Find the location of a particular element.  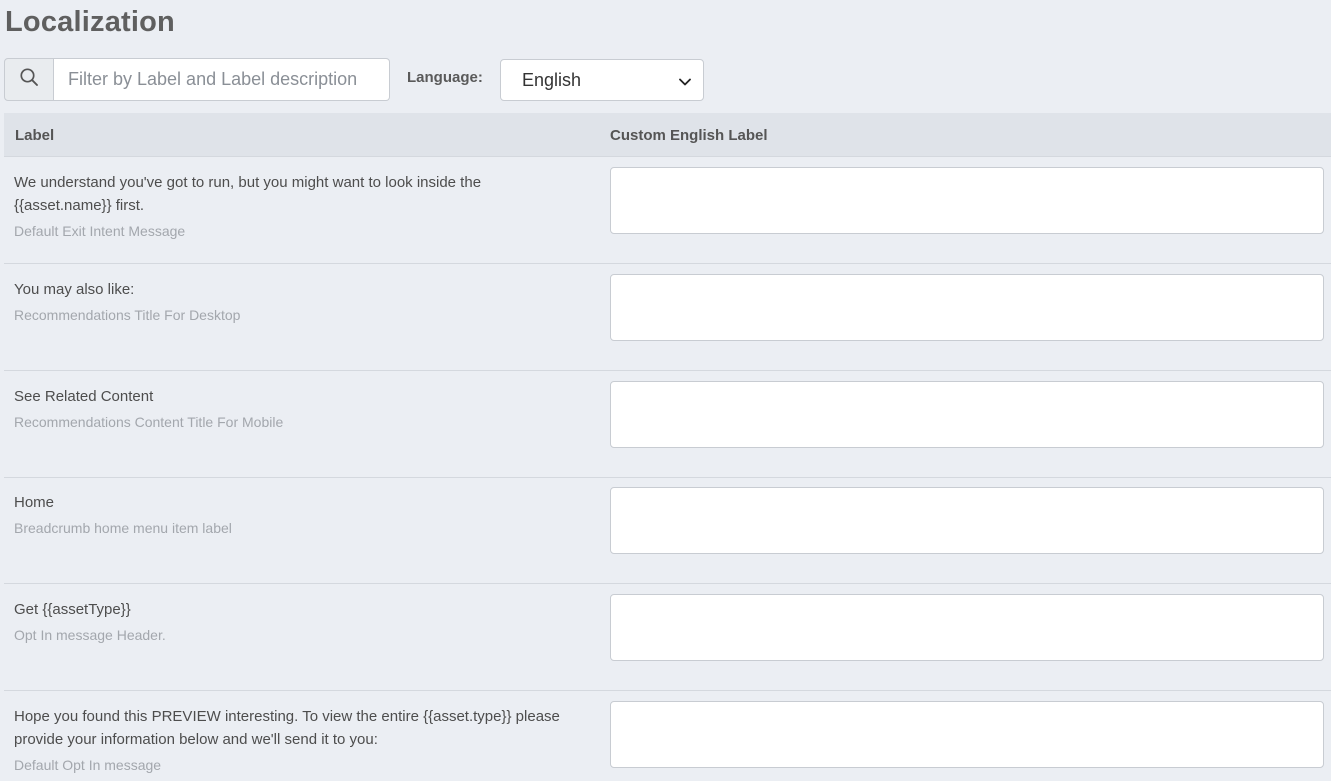

column-header-custom-label: Custom English Label is located at coordinates (689, 135).